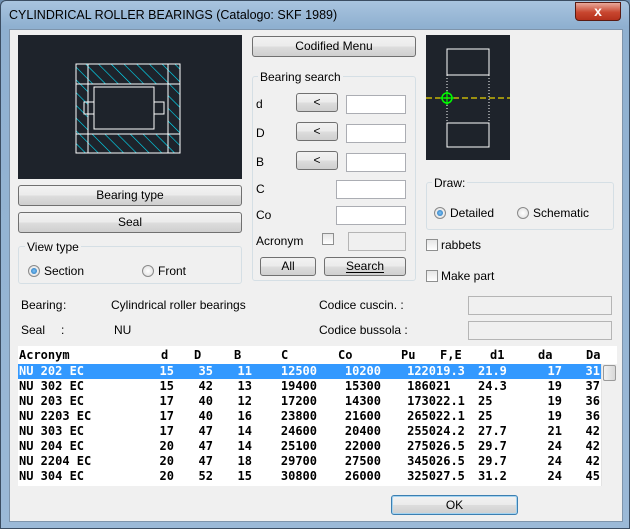 The width and height of the screenshot is (630, 529). Describe the element at coordinates (205, 476) in the screenshot. I see `table-cell: 52` at that location.